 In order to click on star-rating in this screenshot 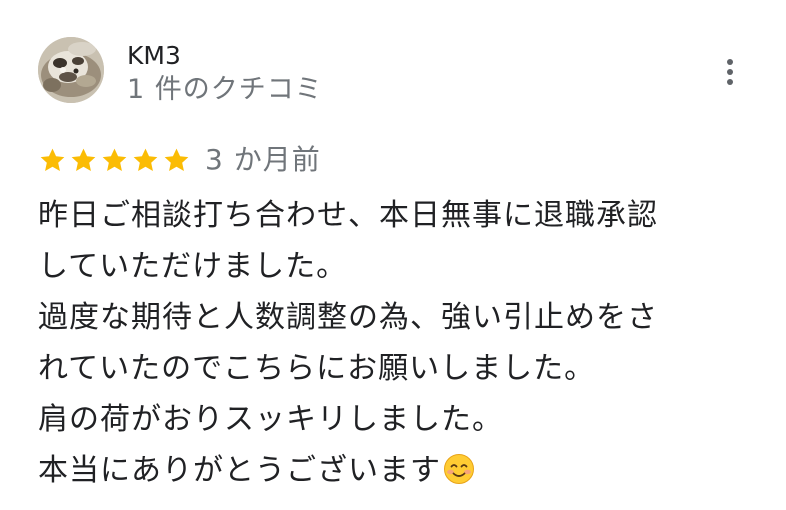, I will do `click(114, 160)`.